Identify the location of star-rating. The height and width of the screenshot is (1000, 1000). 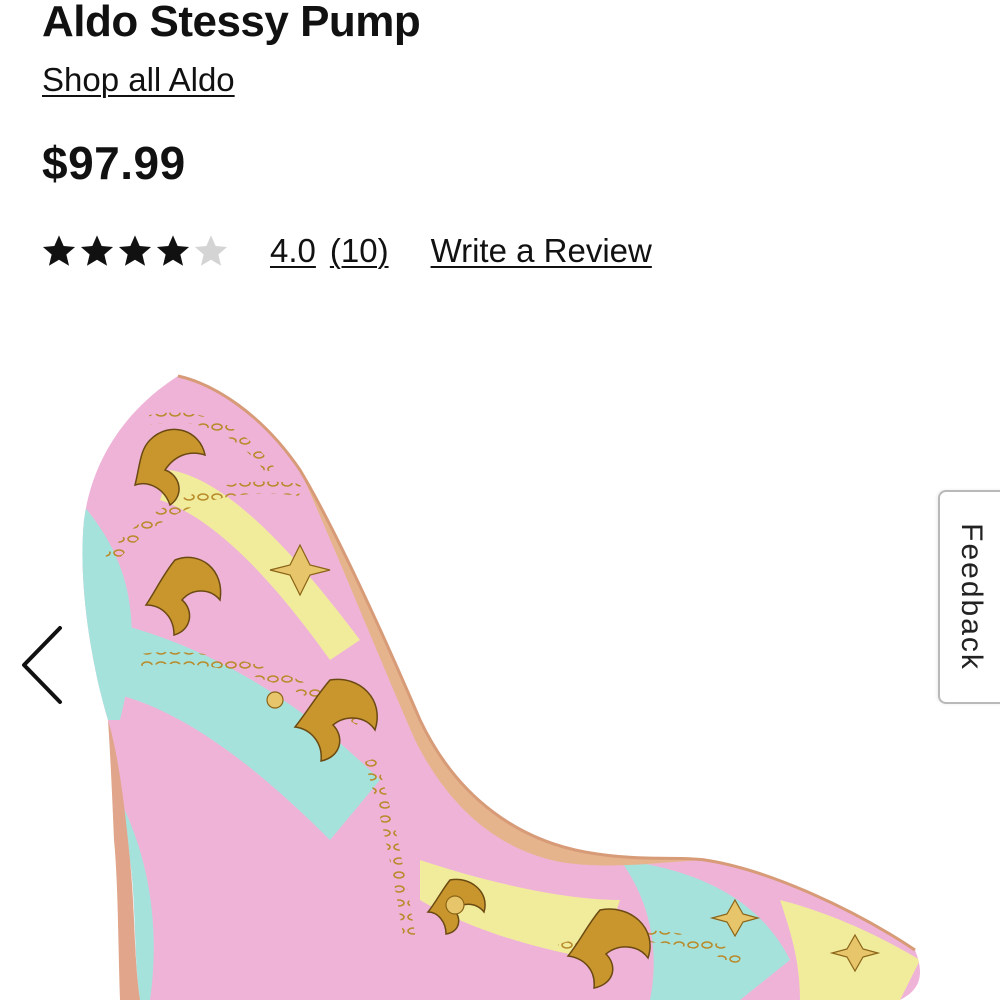
(135, 251).